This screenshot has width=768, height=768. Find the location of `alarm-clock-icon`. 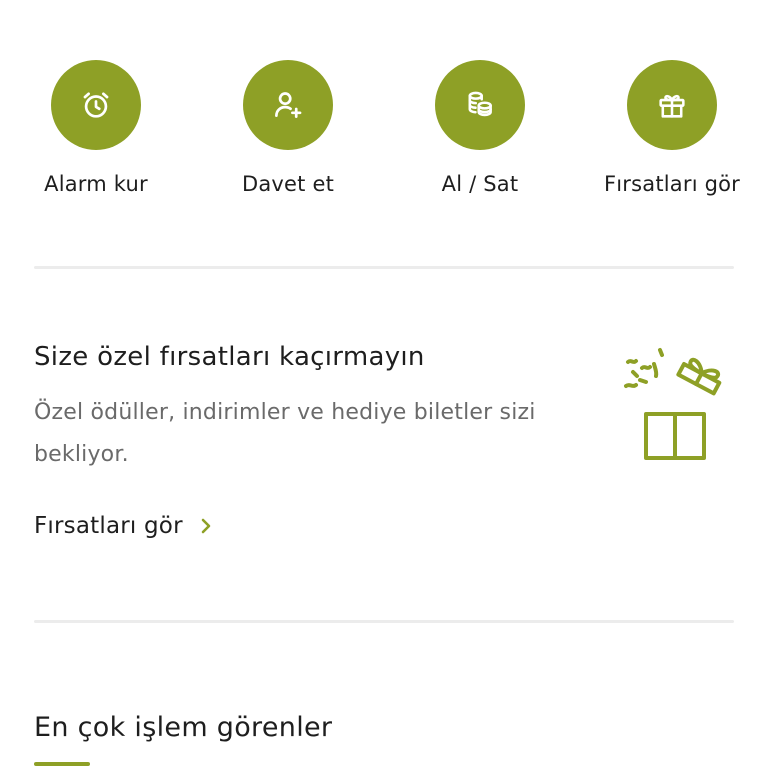

alarm-clock-icon is located at coordinates (96, 105).